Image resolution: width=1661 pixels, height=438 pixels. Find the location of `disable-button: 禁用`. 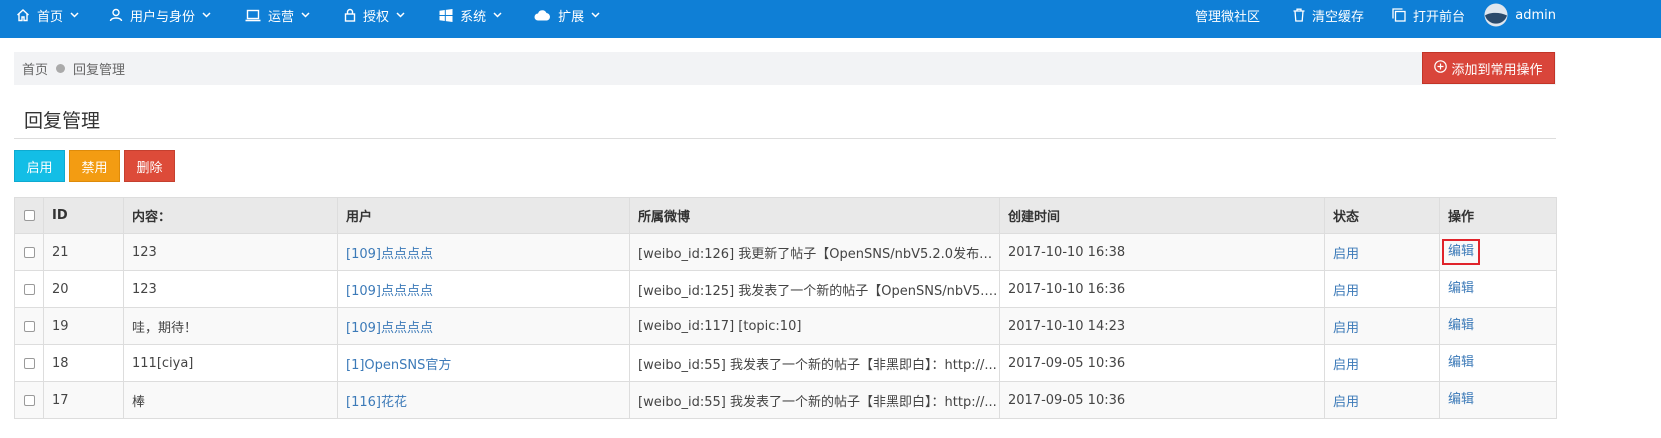

disable-button: 禁用 is located at coordinates (94, 166).